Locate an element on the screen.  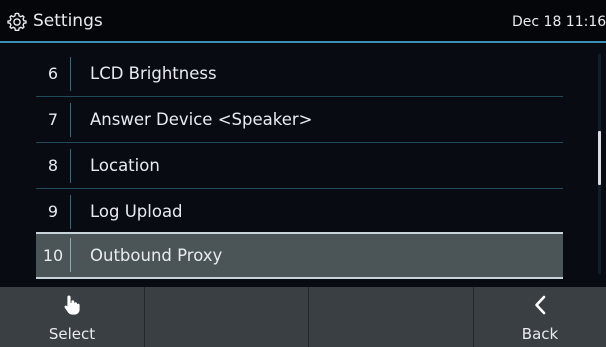
select-softkey: Select is located at coordinates (72, 317).